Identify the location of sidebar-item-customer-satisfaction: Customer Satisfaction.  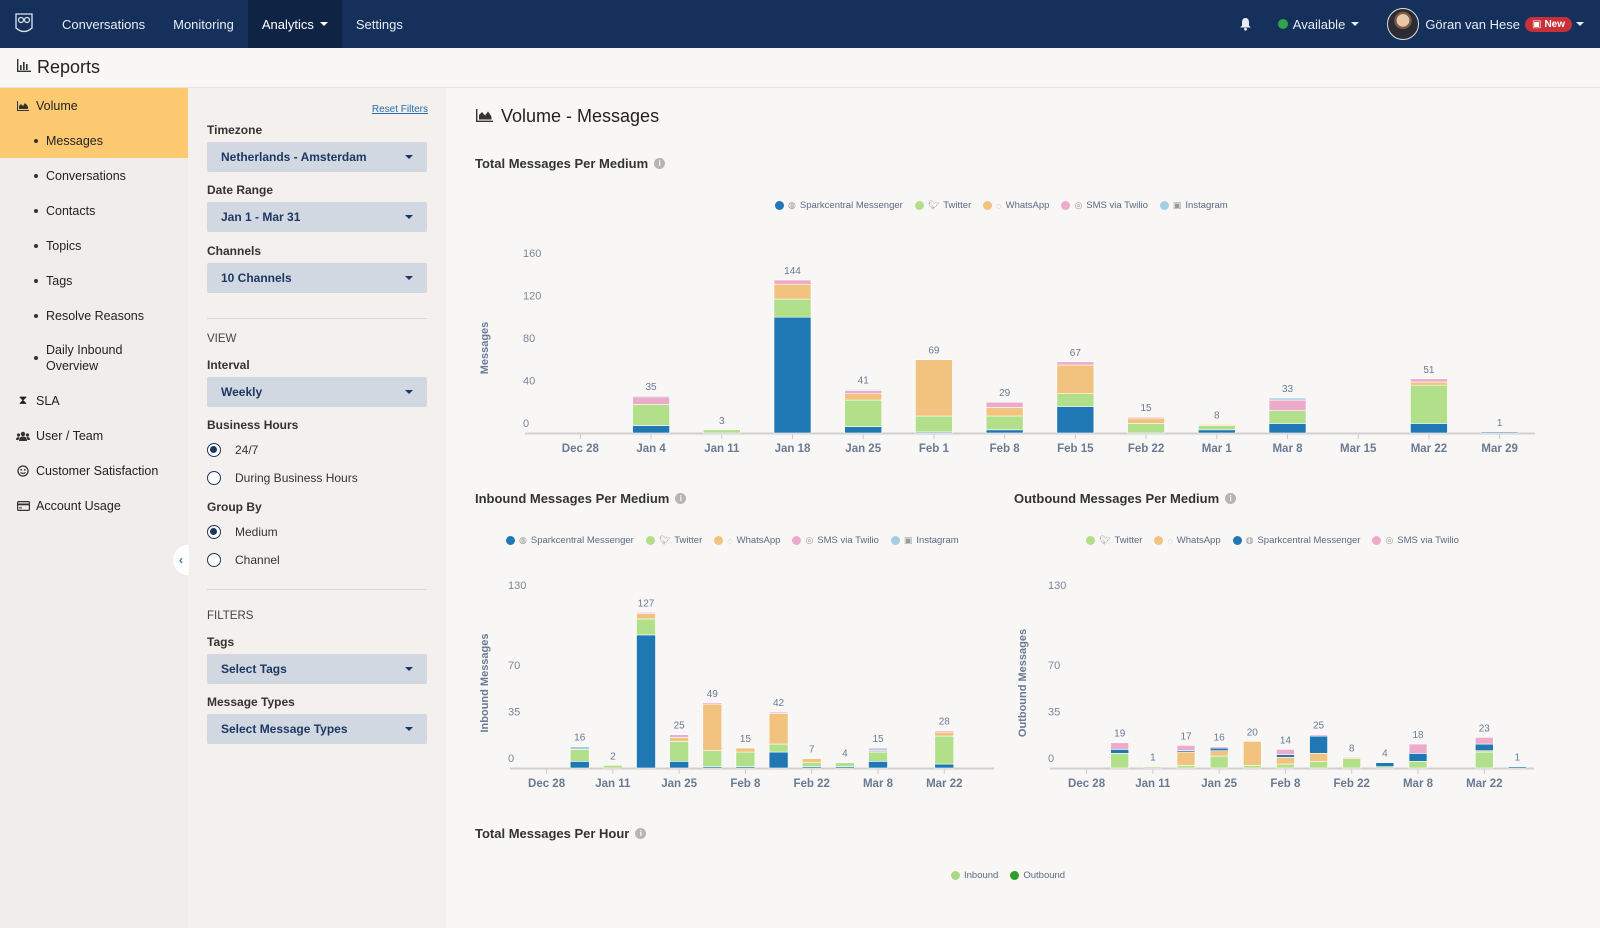
(94, 470).